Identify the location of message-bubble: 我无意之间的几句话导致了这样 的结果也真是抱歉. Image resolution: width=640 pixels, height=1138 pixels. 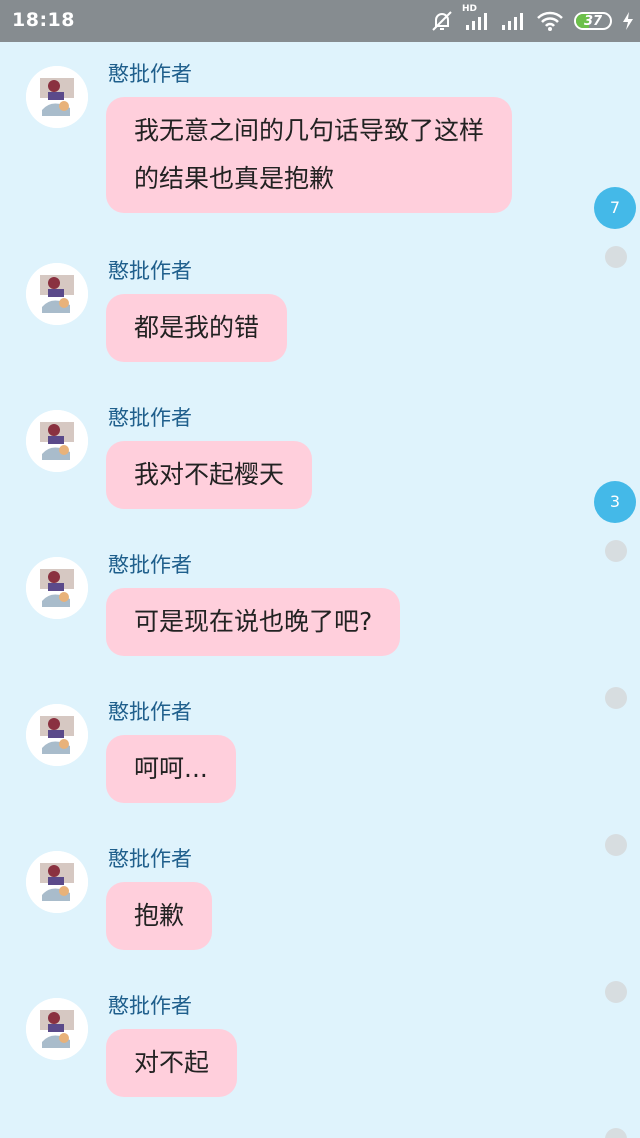
(309, 155).